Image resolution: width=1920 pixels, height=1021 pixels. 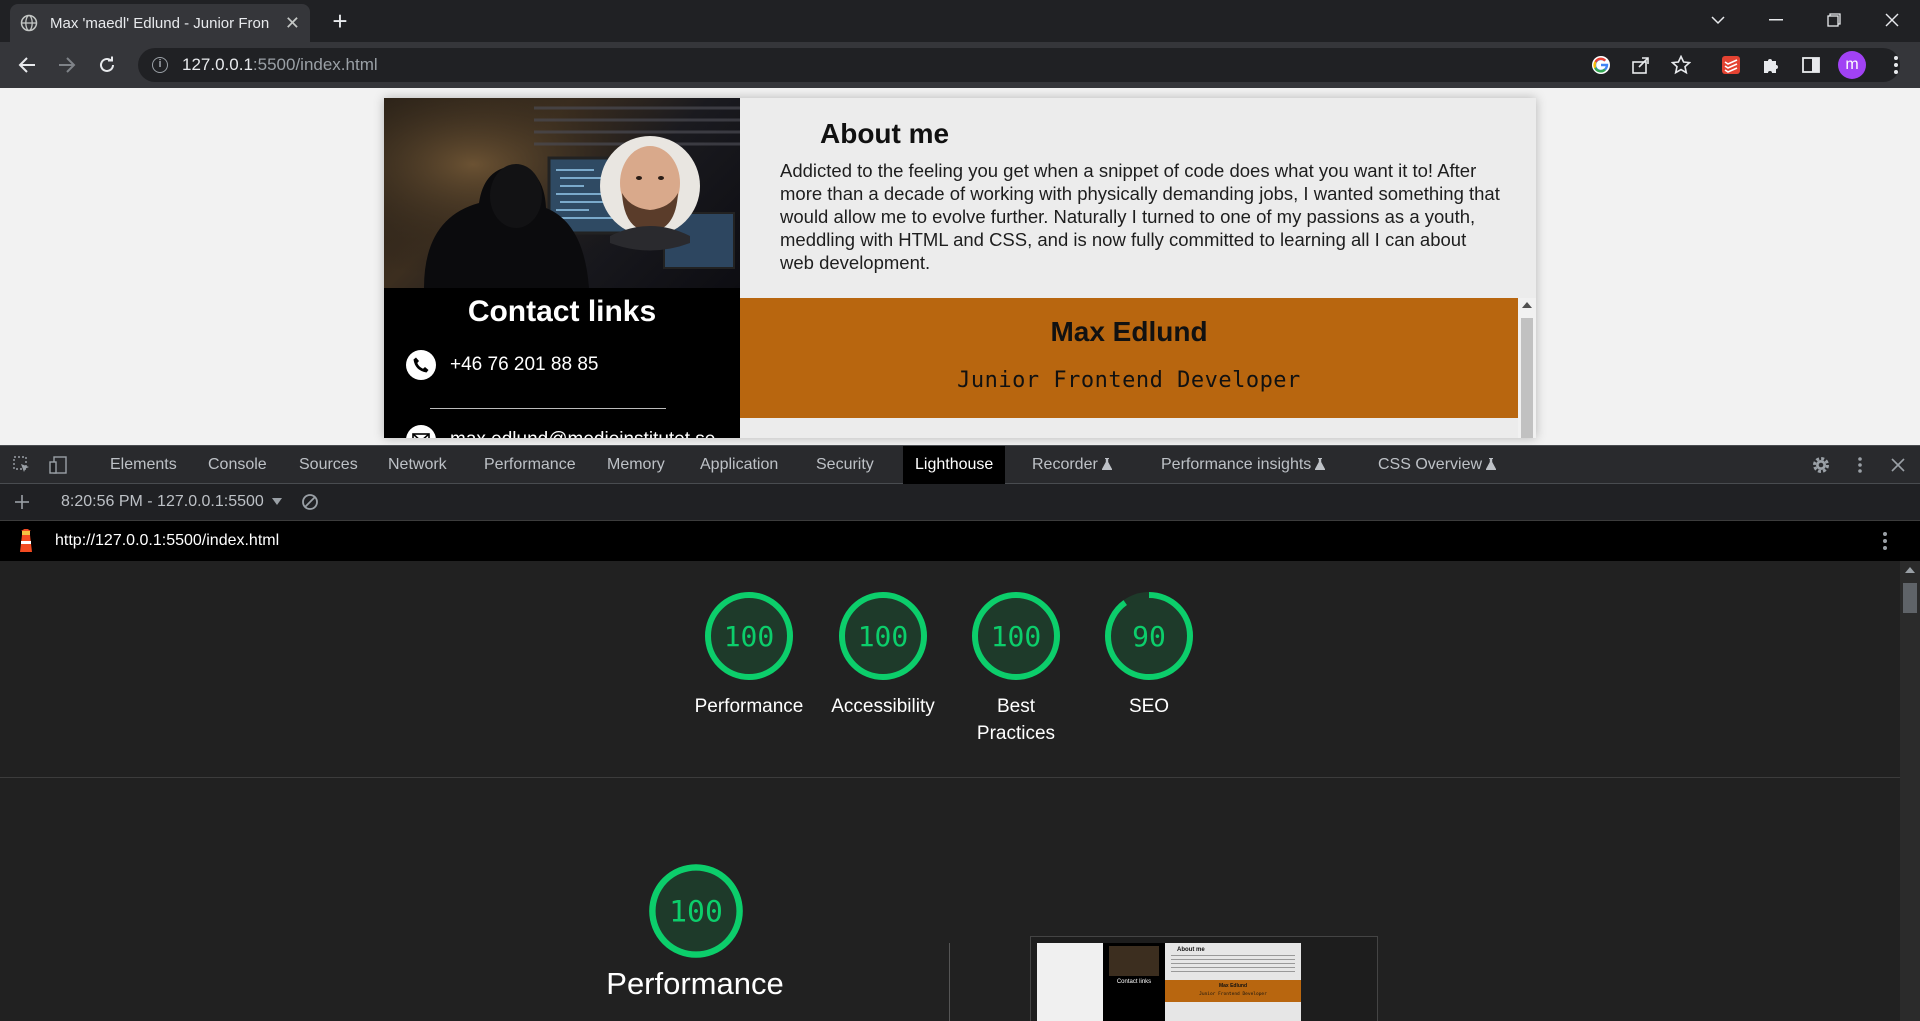 I want to click on reload-button, so click(x=107, y=65).